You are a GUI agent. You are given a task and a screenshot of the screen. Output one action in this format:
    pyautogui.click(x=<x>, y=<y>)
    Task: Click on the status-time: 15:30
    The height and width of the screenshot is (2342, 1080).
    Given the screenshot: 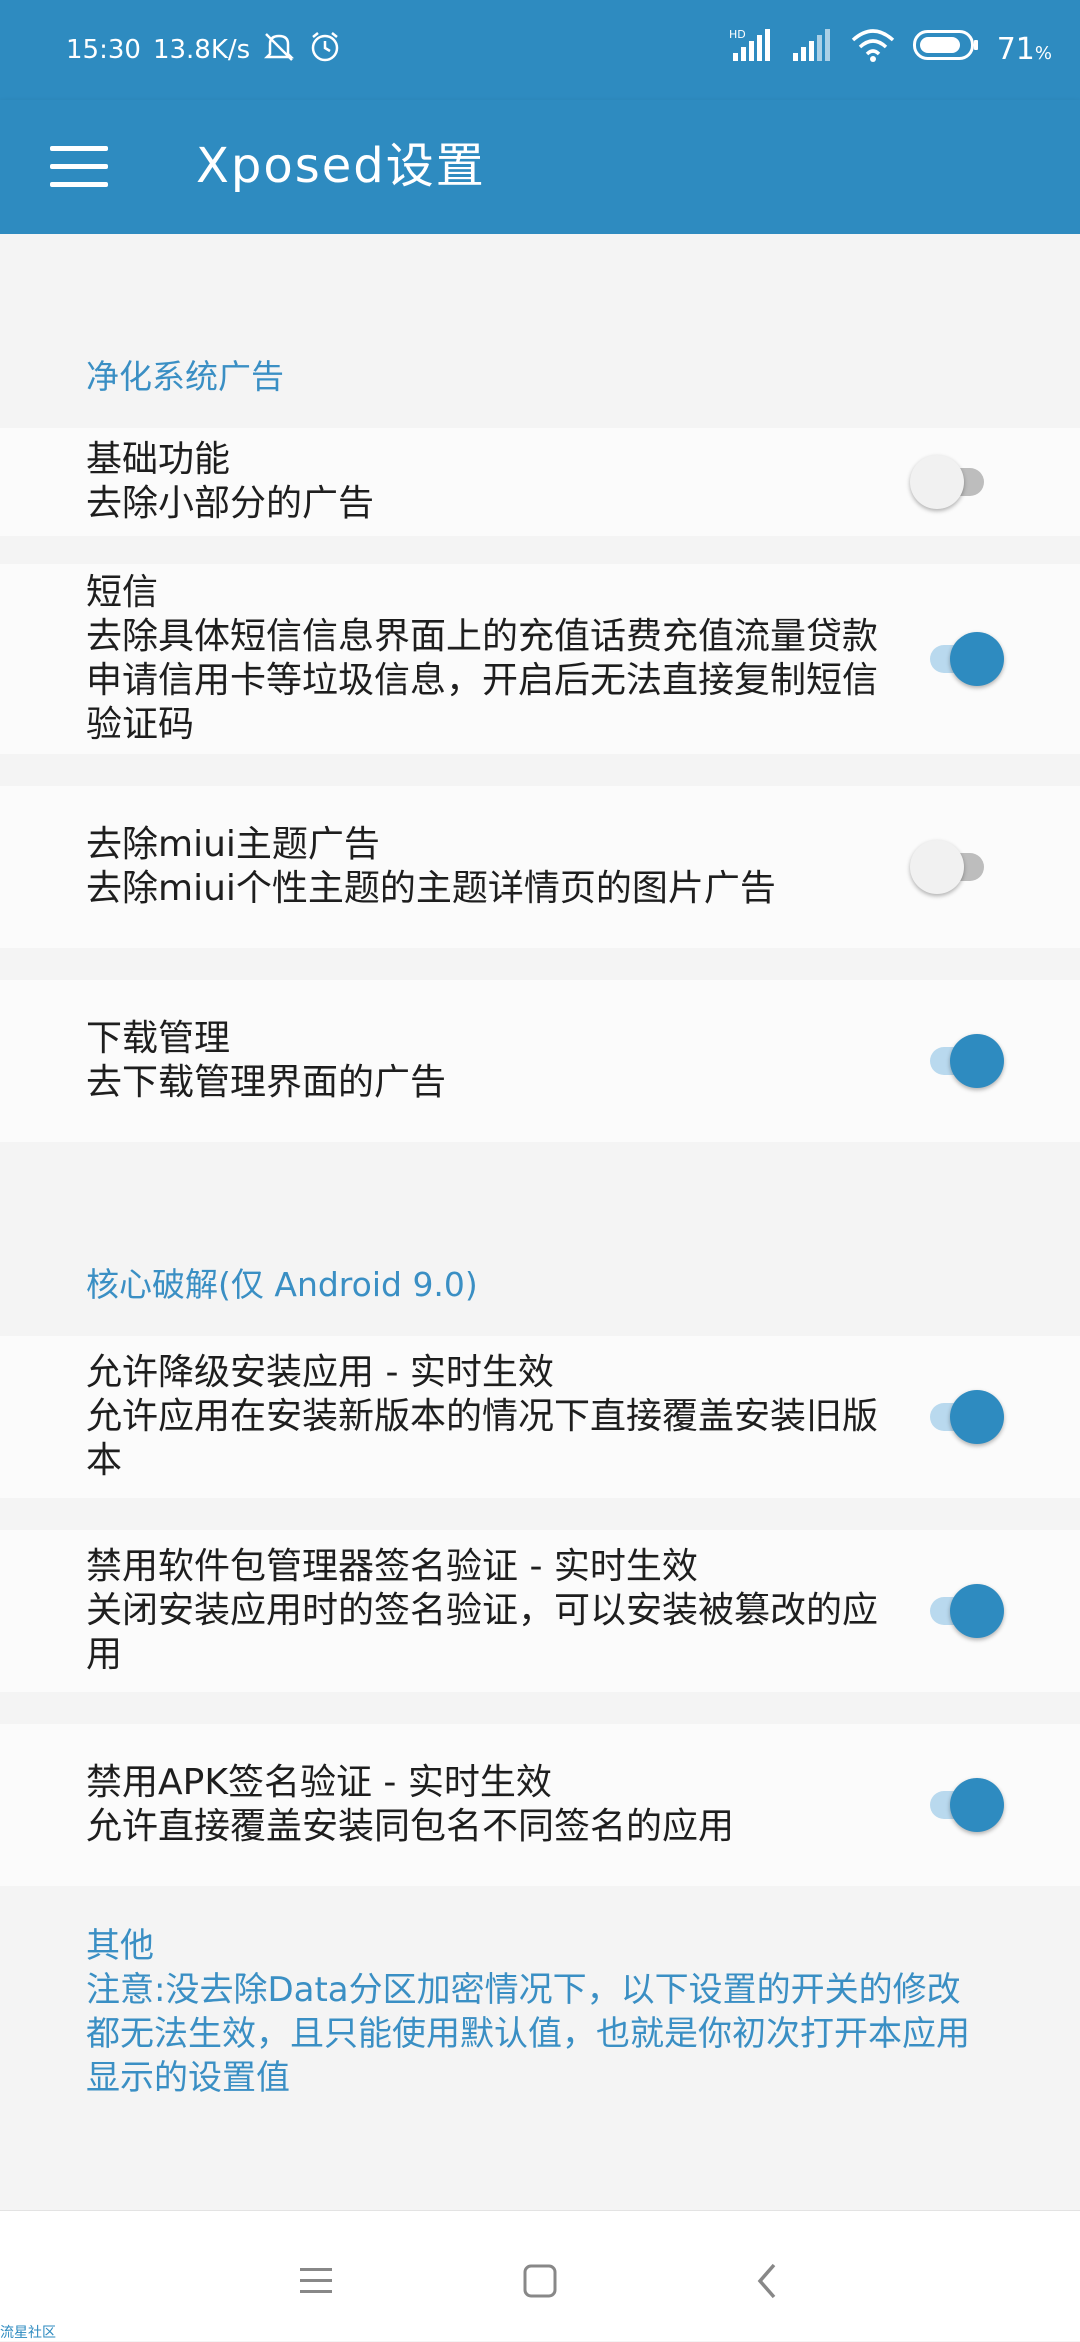 What is the action you would take?
    pyautogui.click(x=103, y=50)
    